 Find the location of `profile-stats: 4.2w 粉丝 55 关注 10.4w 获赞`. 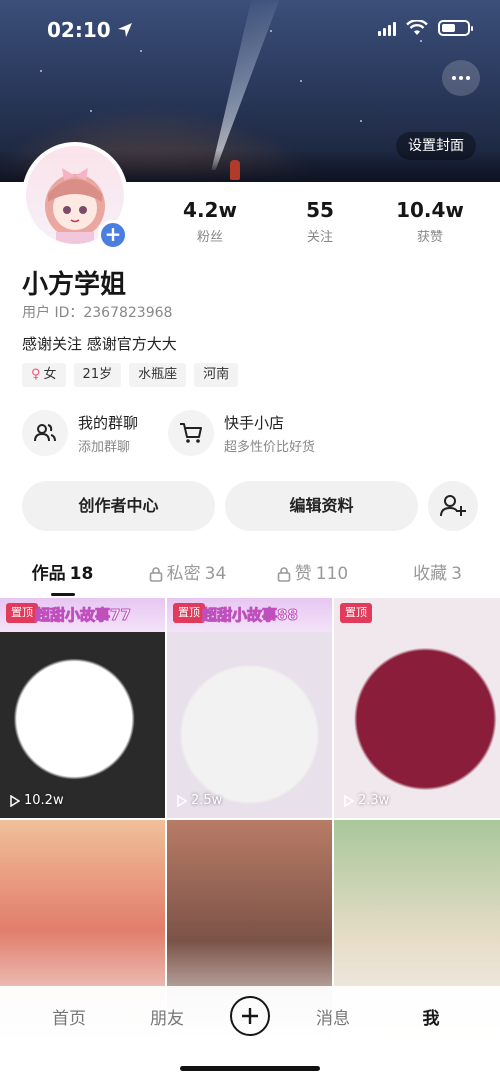

profile-stats: 4.2w 粉丝 55 关注 10.4w 获赞 is located at coordinates (320, 221).